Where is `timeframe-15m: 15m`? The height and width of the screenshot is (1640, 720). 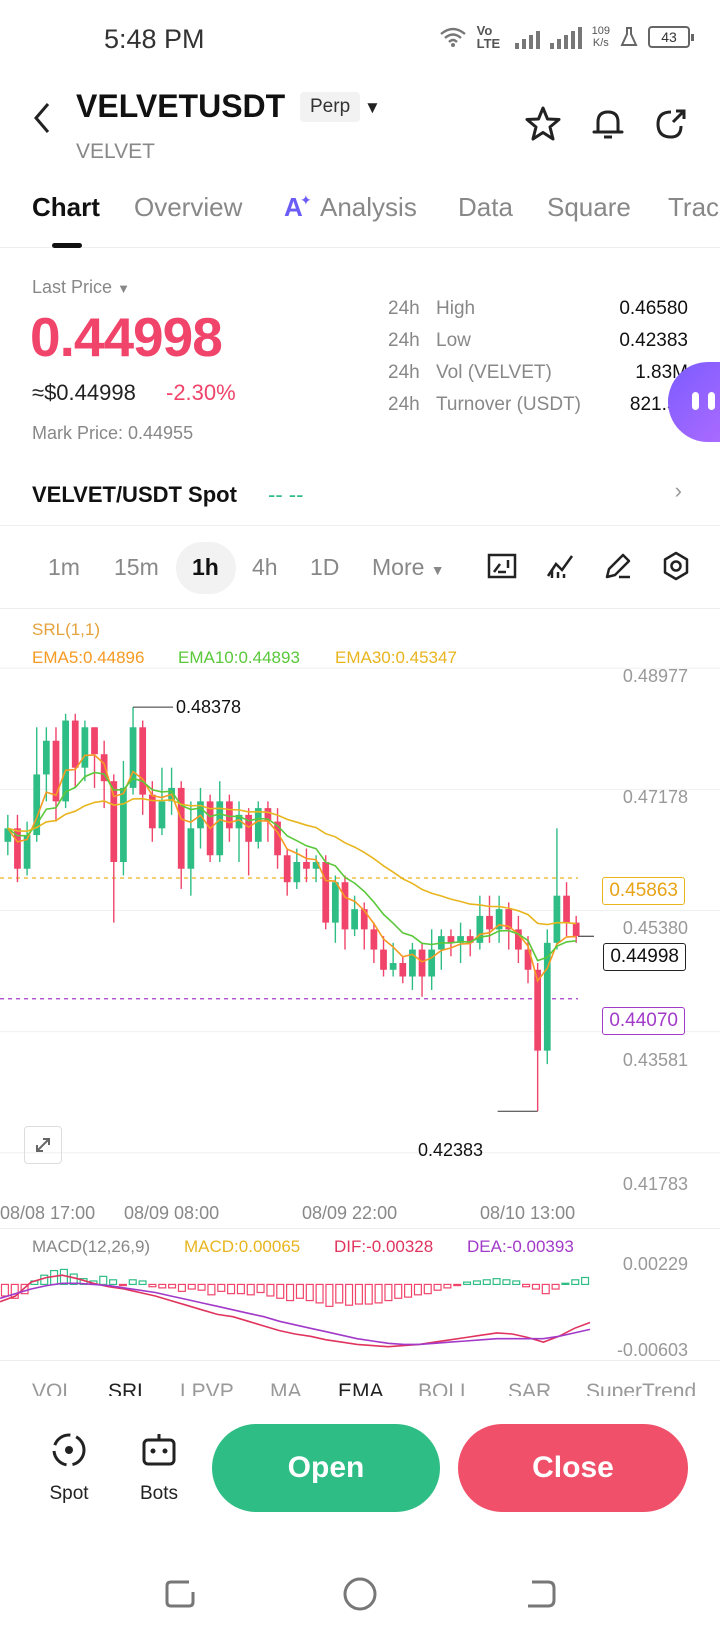 timeframe-15m: 15m is located at coordinates (136, 567).